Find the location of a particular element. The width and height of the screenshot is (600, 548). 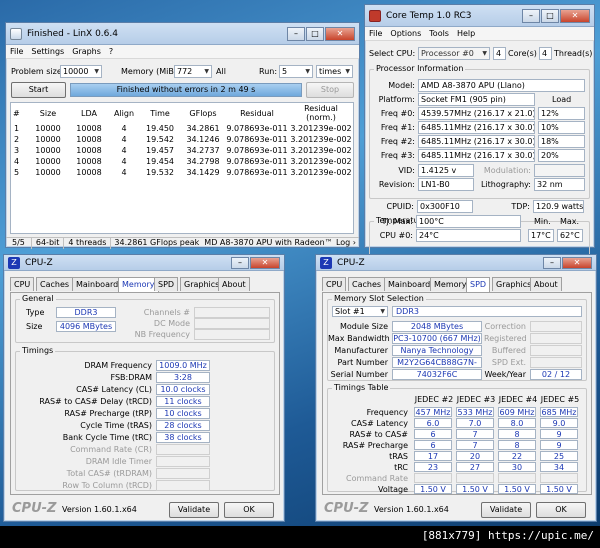

type-value: DDR3 is located at coordinates (86, 312).